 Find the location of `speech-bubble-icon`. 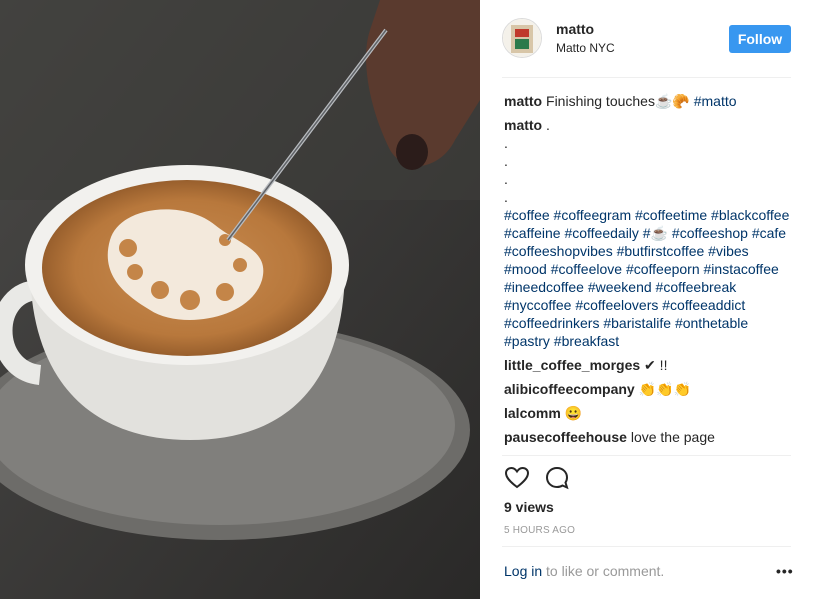

speech-bubble-icon is located at coordinates (557, 478).